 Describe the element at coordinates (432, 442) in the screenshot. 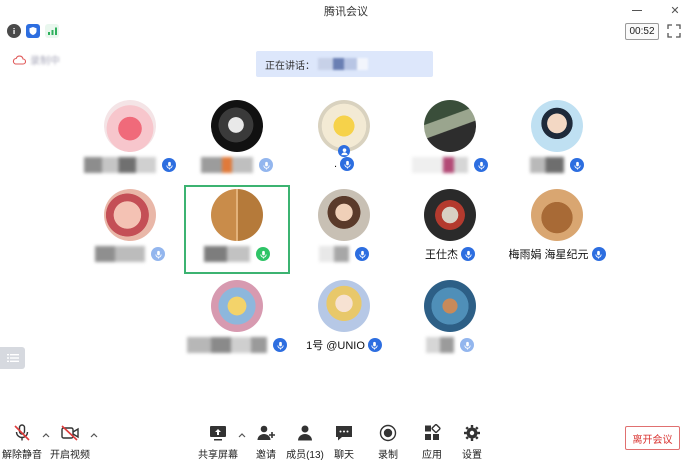

I see `apps-button: 应用` at that location.